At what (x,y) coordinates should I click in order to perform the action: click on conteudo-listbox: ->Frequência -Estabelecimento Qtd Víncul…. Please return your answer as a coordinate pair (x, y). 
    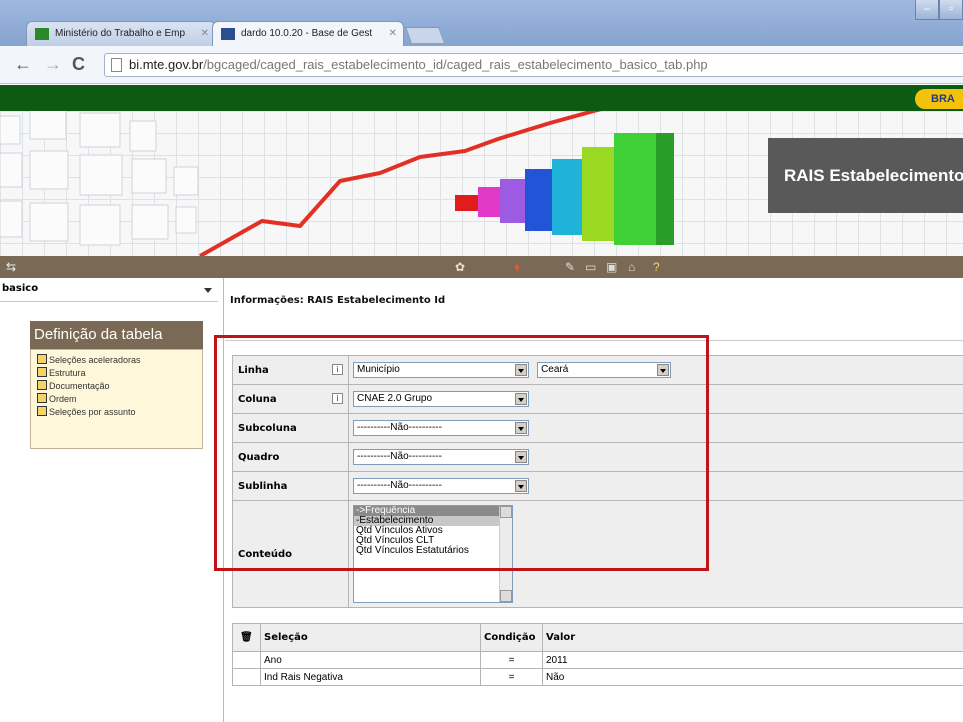
    Looking at the image, I should click on (433, 554).